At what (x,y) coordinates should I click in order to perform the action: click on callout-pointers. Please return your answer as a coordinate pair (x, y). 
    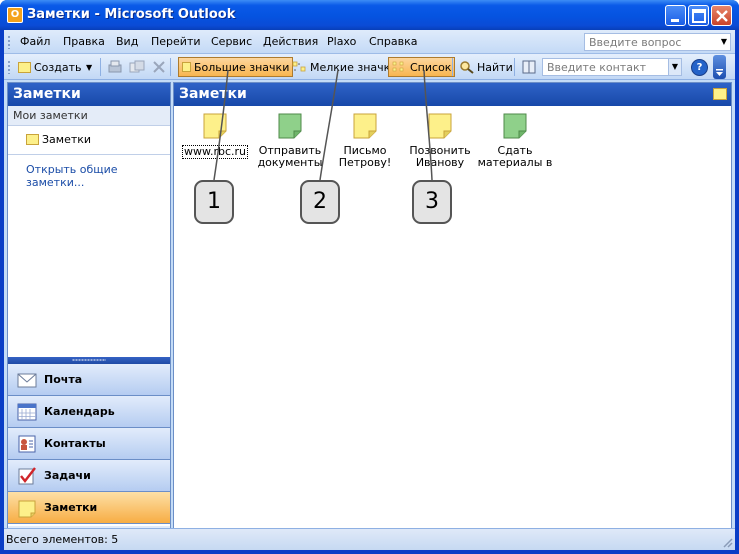
    Looking at the image, I should click on (323, 125).